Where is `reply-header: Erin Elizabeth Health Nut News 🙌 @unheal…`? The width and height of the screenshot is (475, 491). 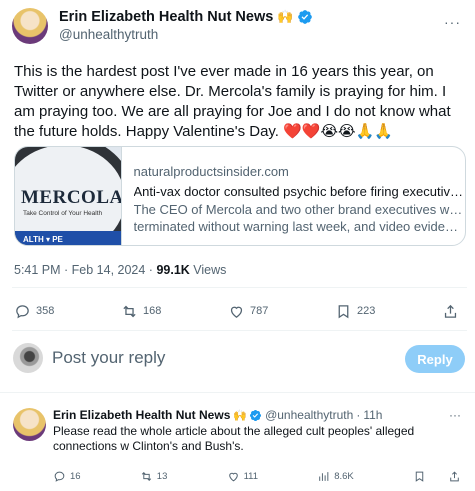
reply-header: Erin Elizabeth Health Nut News 🙌 @unheal… is located at coordinates (217, 415).